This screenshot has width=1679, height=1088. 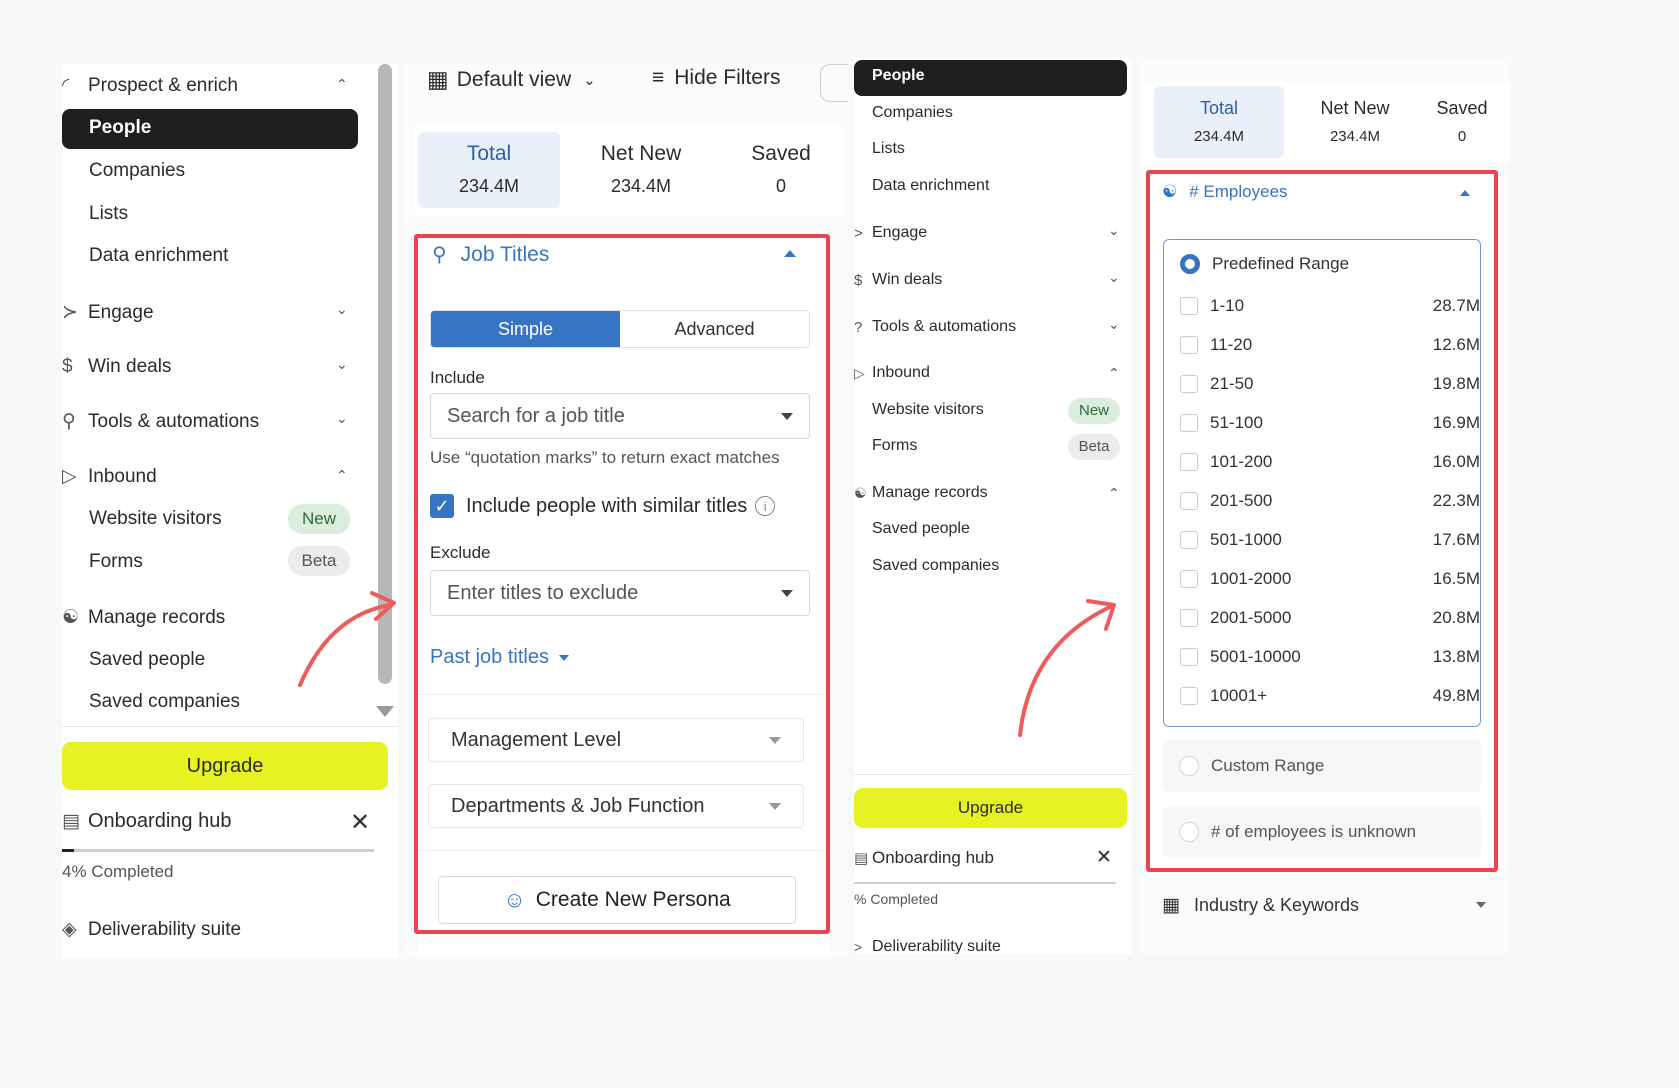 I want to click on radio-selected, so click(x=1190, y=264).